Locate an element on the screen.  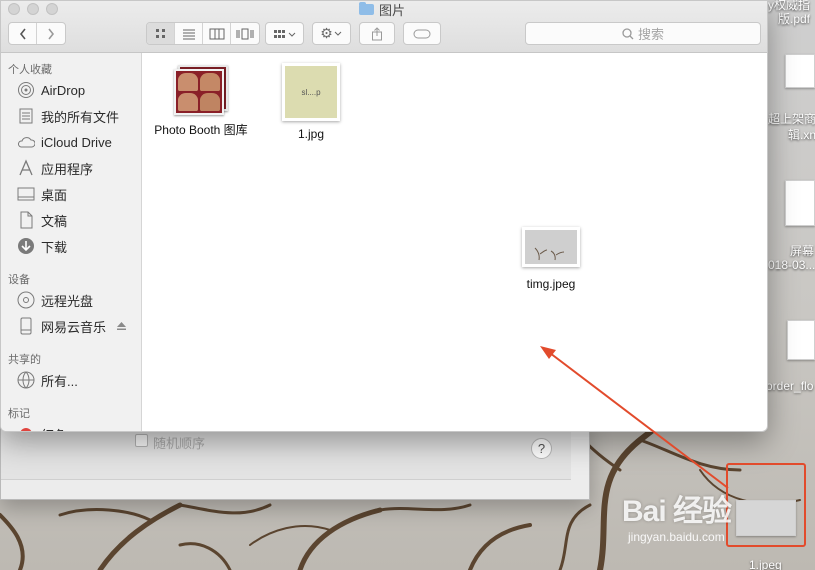
baidu-watermark: Bai 经验 is located at coordinates (677, 511).